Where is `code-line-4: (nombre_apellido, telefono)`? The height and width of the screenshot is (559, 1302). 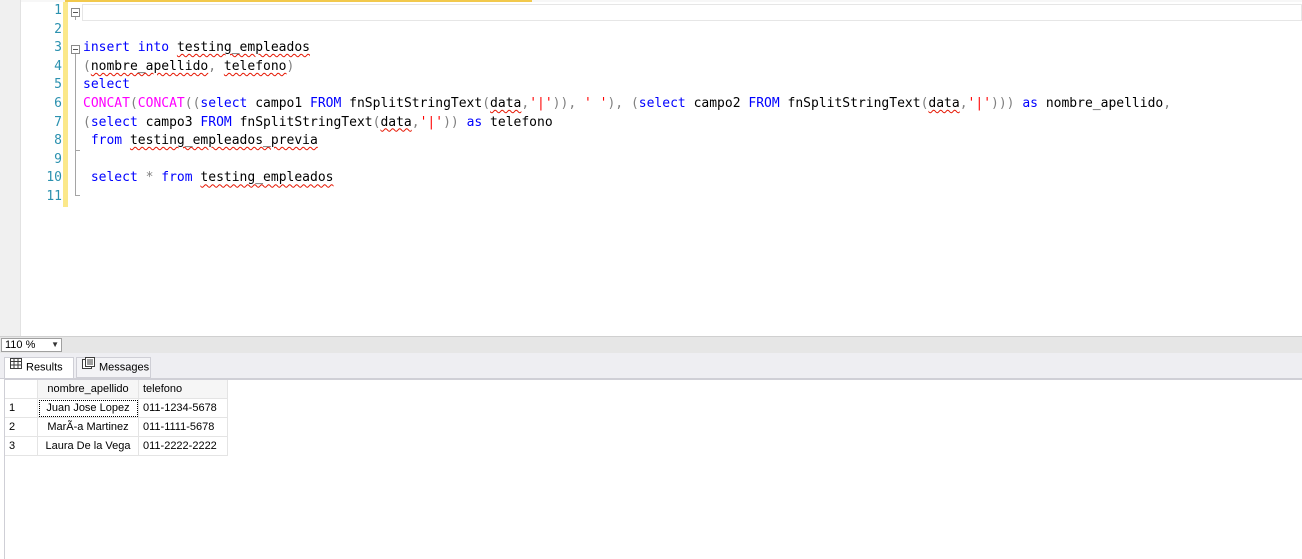
code-line-4: (nombre_apellido, telefono) is located at coordinates (692, 67).